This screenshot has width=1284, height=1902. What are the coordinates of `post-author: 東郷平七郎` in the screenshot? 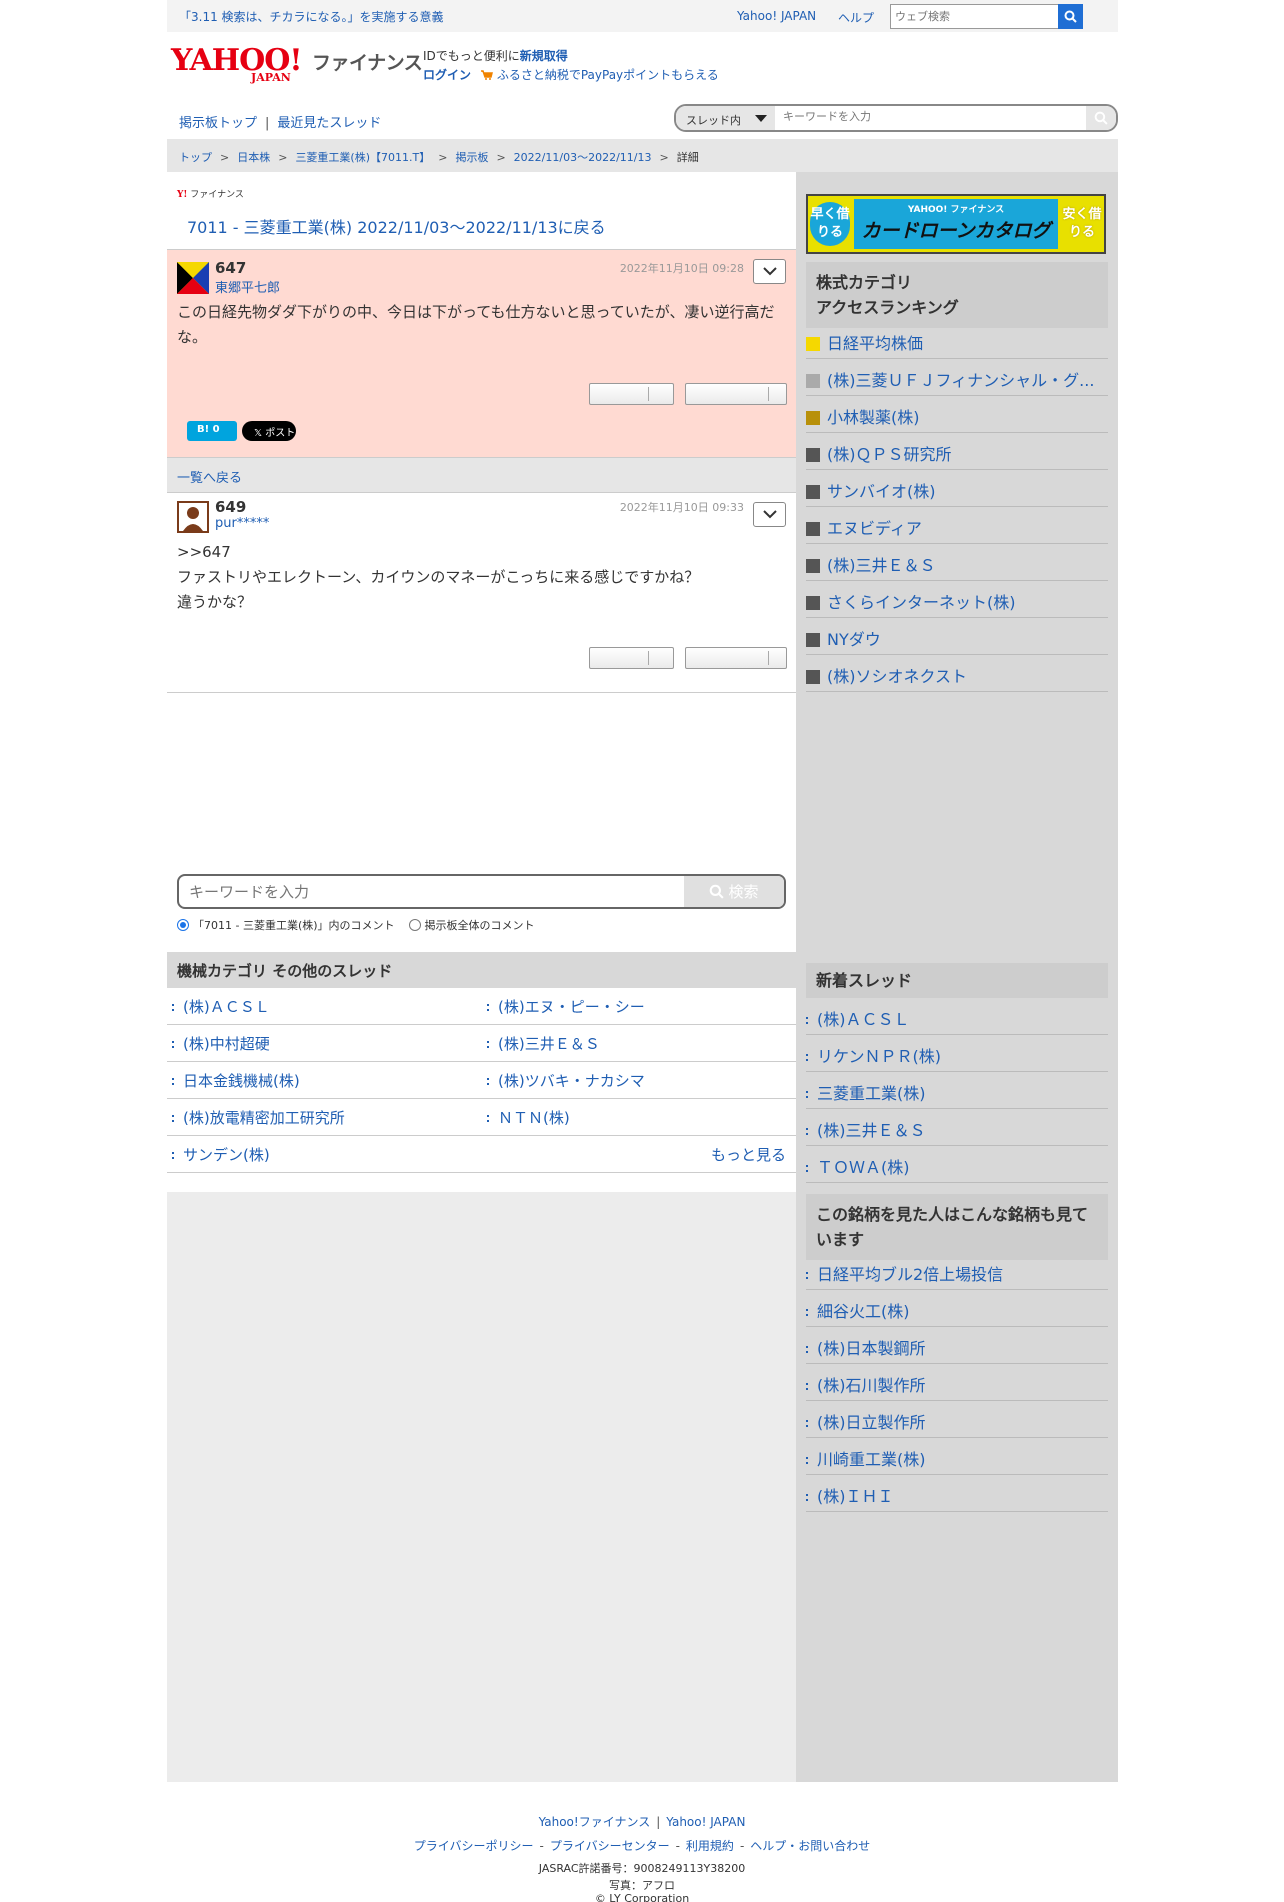 It's located at (247, 286).